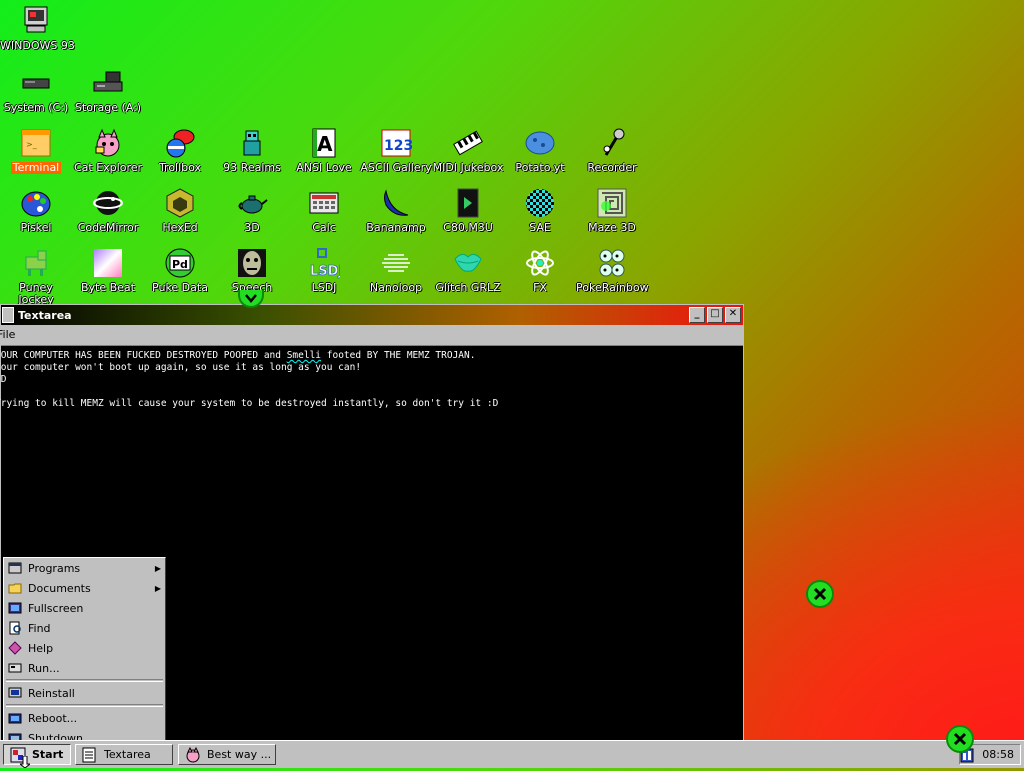 This screenshot has width=1024, height=771. Describe the element at coordinates (252, 143) in the screenshot. I see `realms-icon` at that location.